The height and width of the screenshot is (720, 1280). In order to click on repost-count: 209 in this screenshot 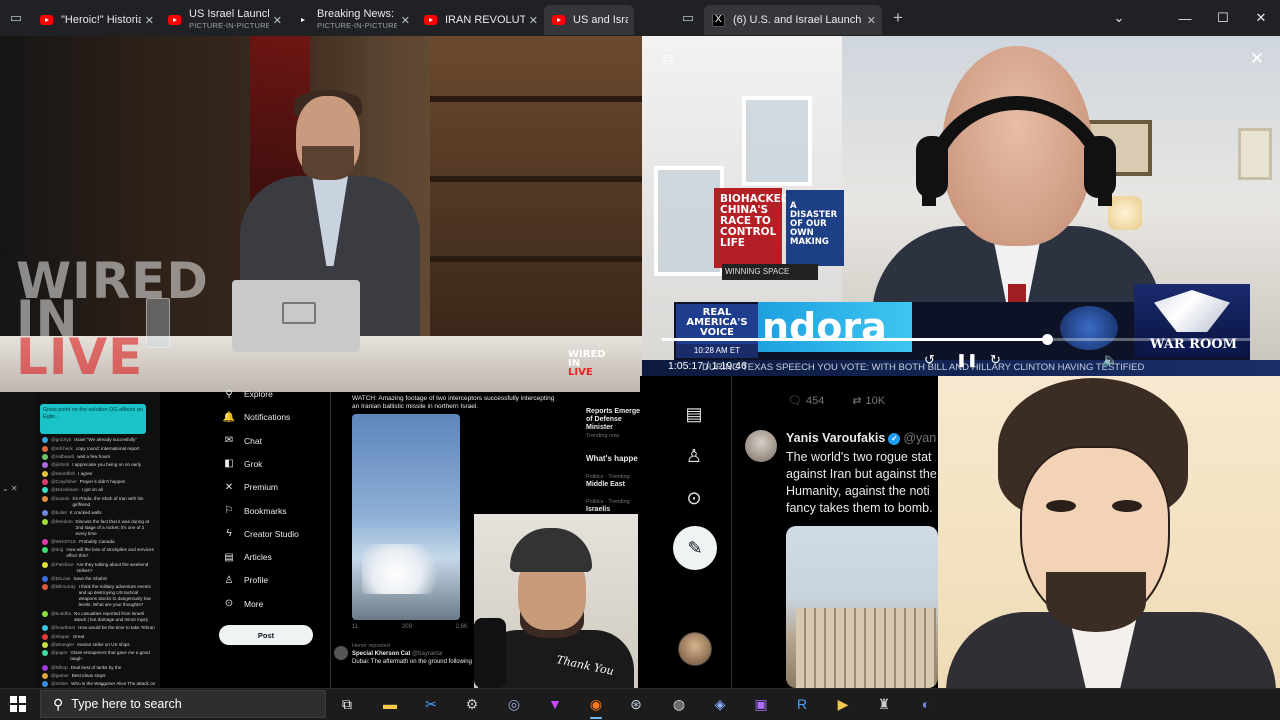, I will do `click(407, 627)`.